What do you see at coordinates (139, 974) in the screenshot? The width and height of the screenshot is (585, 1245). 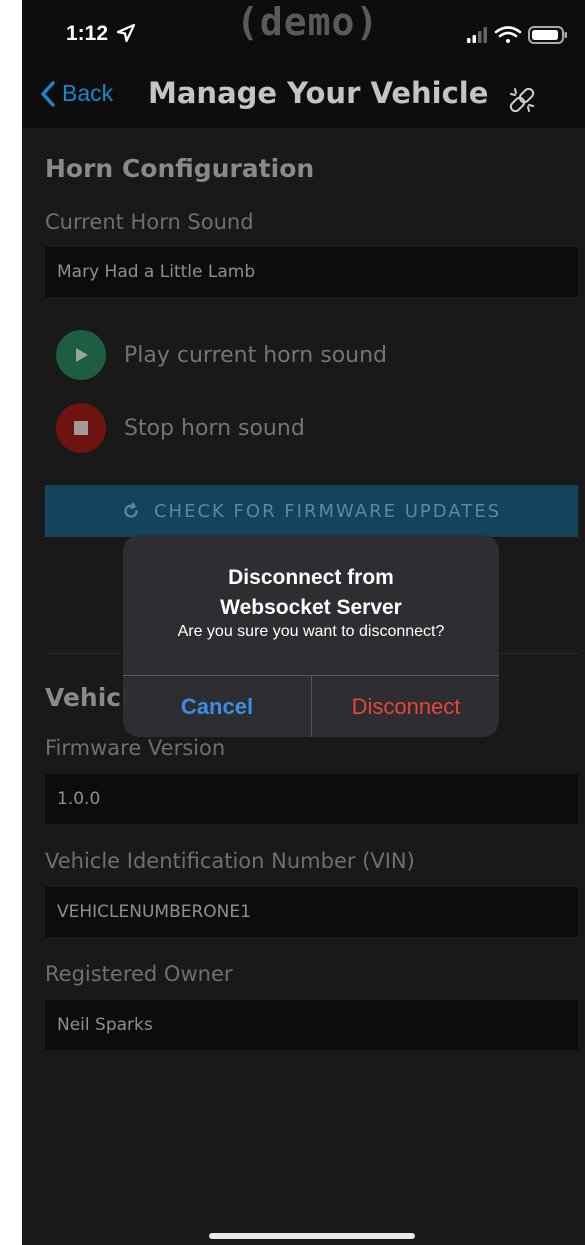 I see `owner-label: Registered Owner` at bounding box center [139, 974].